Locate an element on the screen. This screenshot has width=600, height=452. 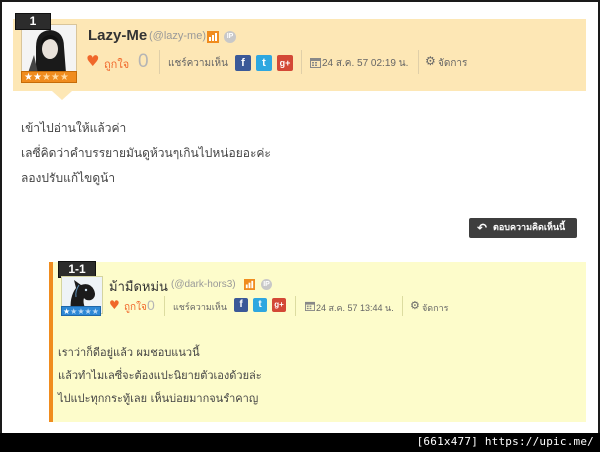
reply-line: แล้วทำไมเลซี่จะต้องแปะนิยายตัวเองด้วยล่ะ is located at coordinates (160, 375).